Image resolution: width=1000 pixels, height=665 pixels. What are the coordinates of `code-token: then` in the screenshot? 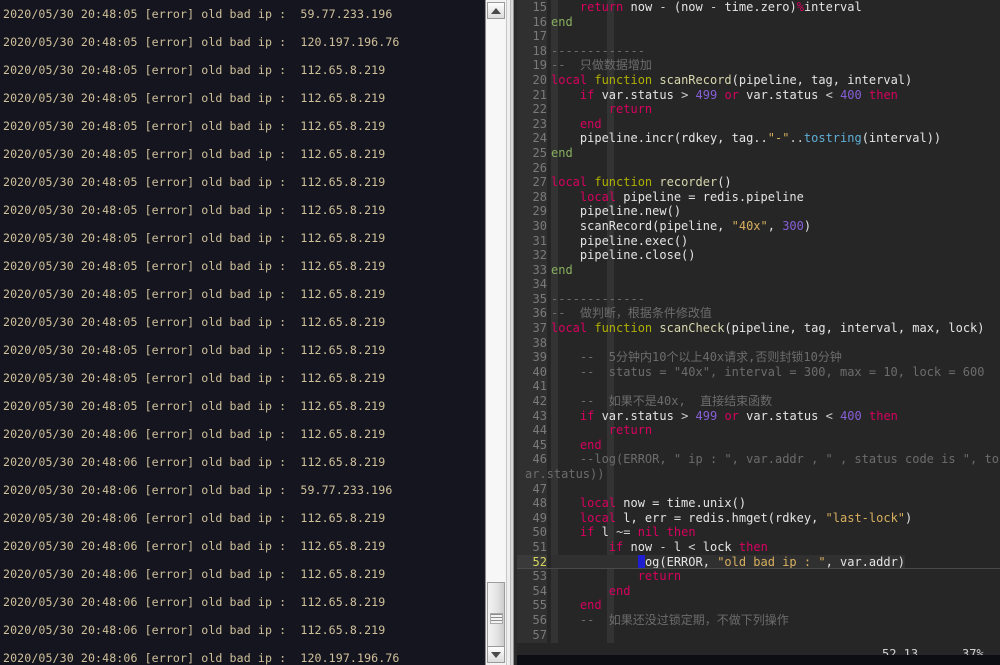 It's located at (883, 94).